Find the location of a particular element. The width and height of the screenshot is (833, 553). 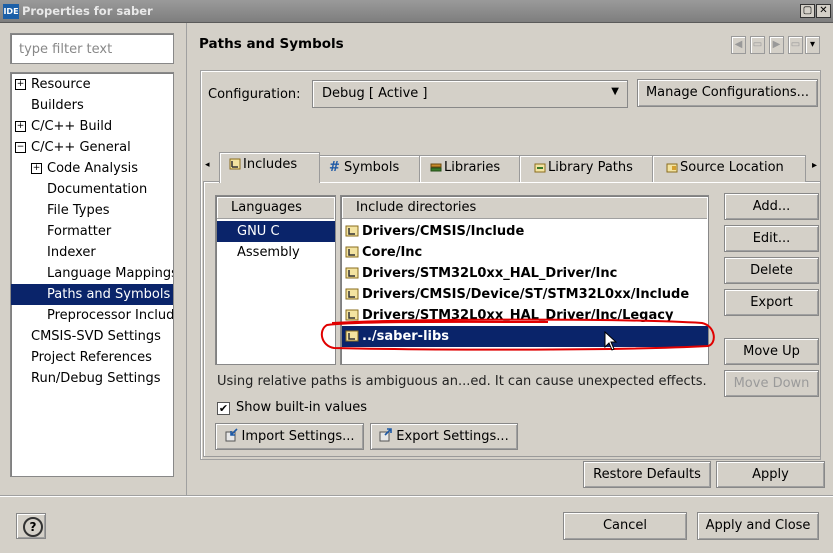

tree-item-label: C/C++ Build is located at coordinates (72, 126).